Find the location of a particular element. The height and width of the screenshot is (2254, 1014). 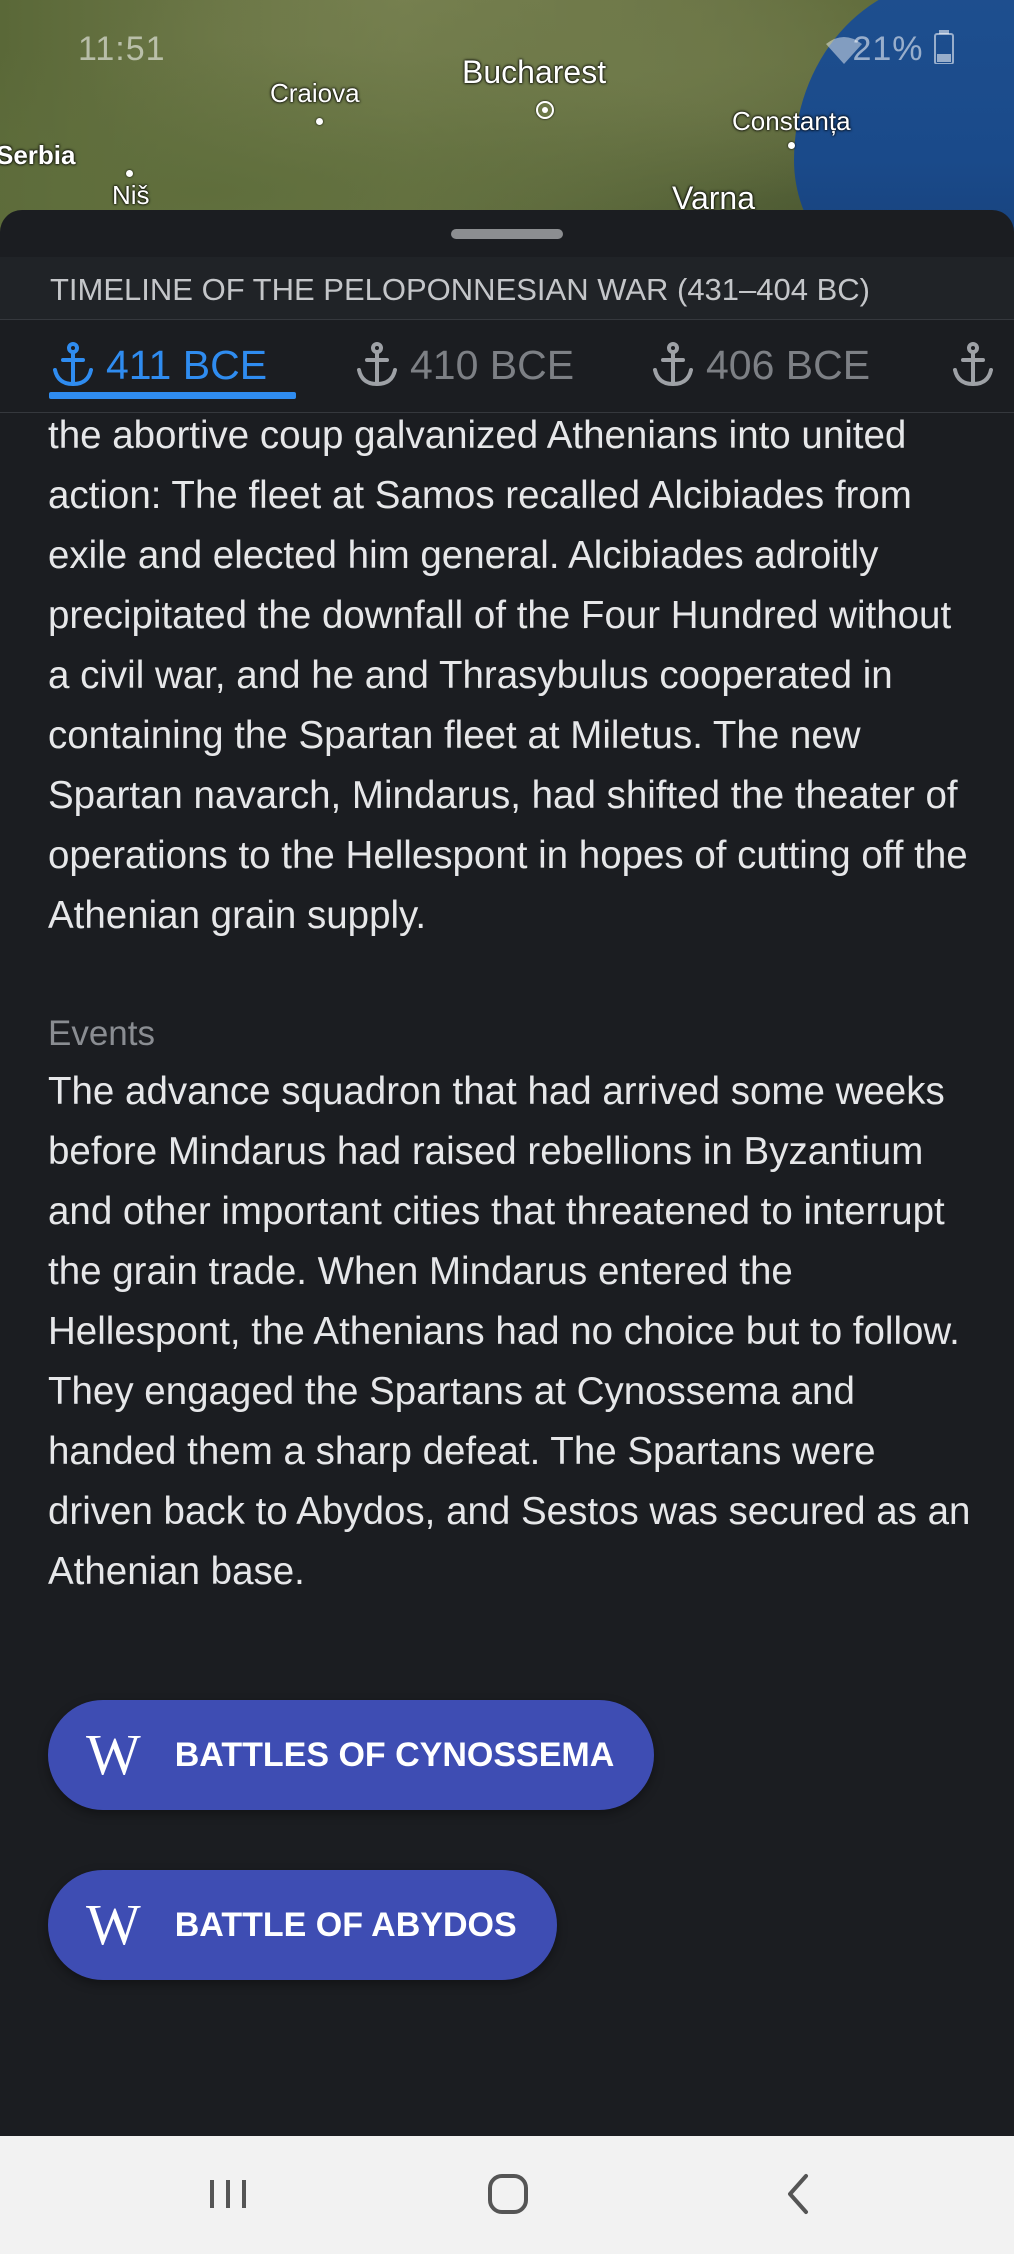

capital-marker-icon is located at coordinates (545, 110).